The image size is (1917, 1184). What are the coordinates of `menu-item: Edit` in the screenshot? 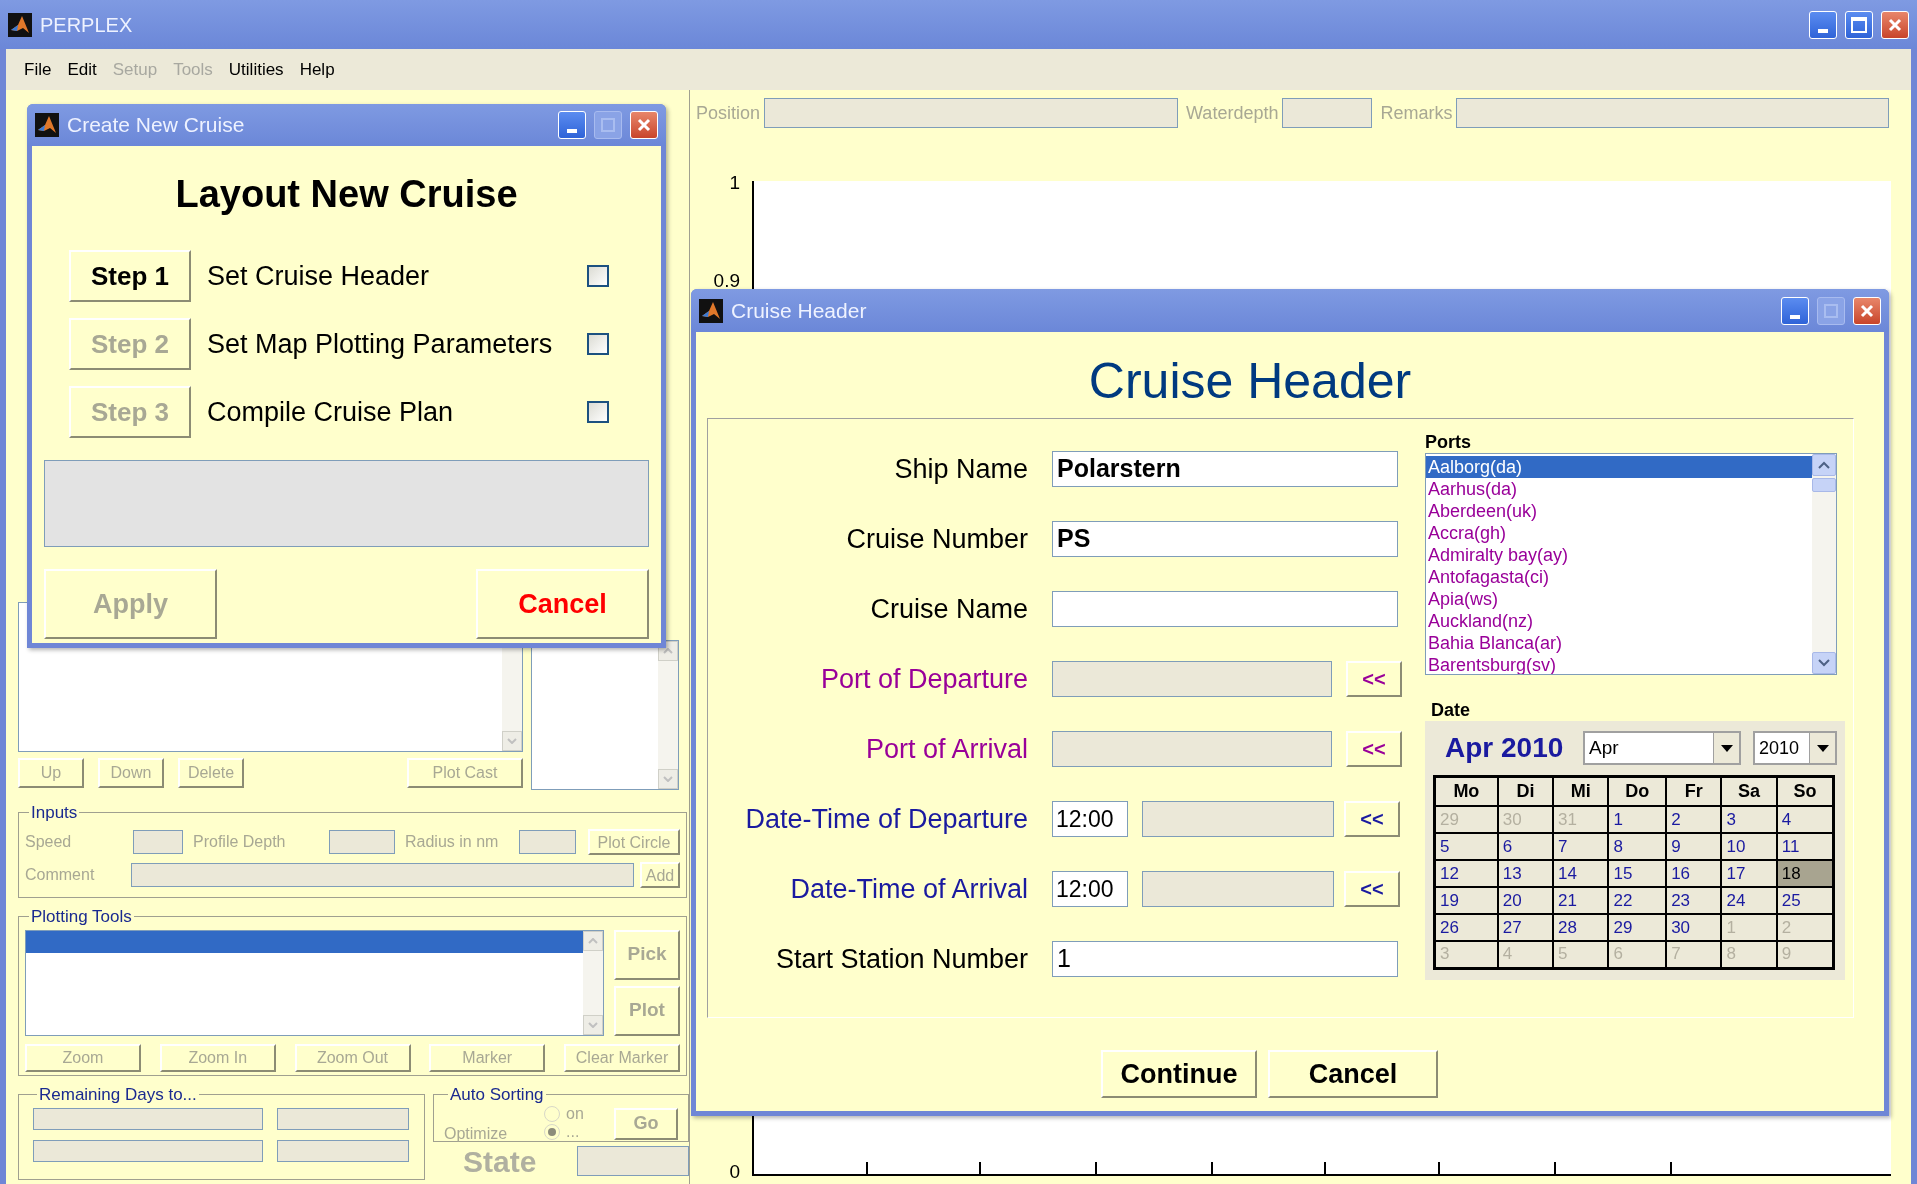 It's located at (82, 69).